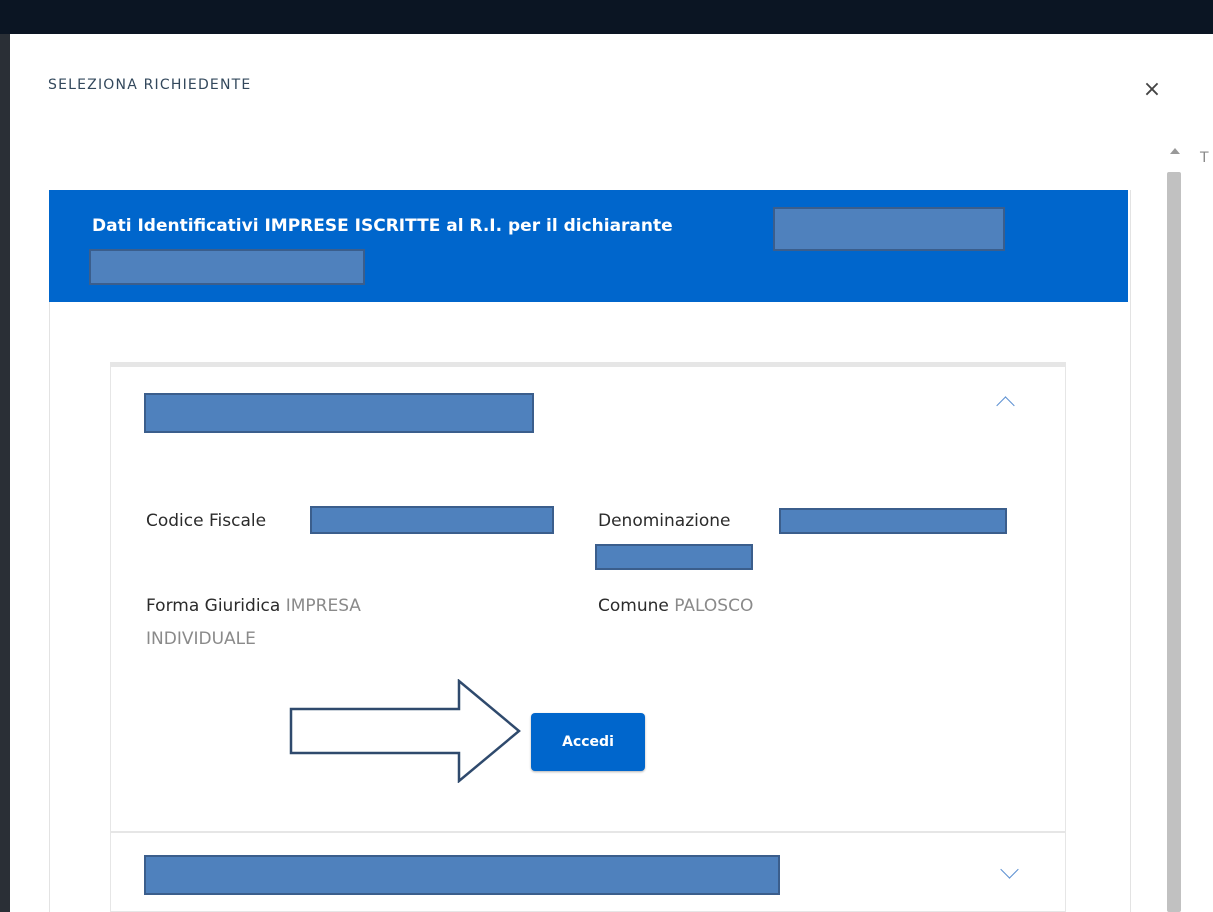  What do you see at coordinates (150, 85) in the screenshot?
I see `modal-title: SELEZIONA RICHIEDENTE` at bounding box center [150, 85].